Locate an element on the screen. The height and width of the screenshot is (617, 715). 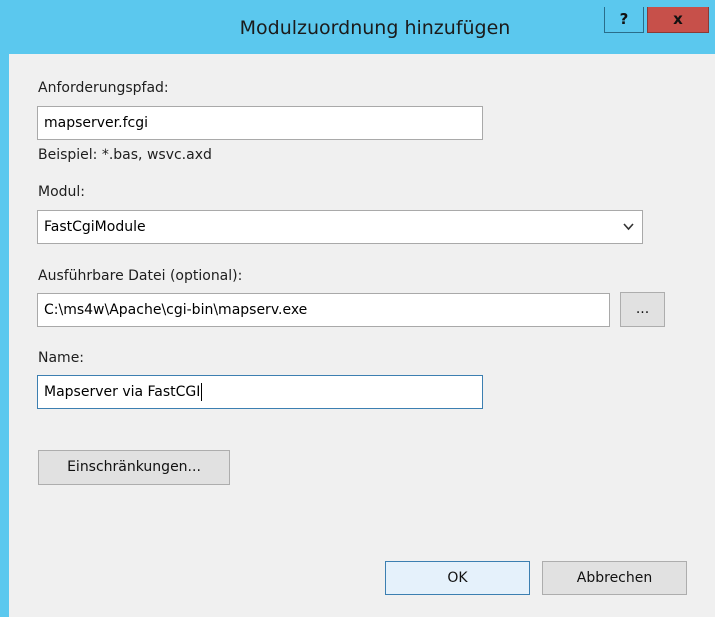
executable-input: C:\ms4w\Apache\cgi-bin\mapserv.exe is located at coordinates (323, 310).